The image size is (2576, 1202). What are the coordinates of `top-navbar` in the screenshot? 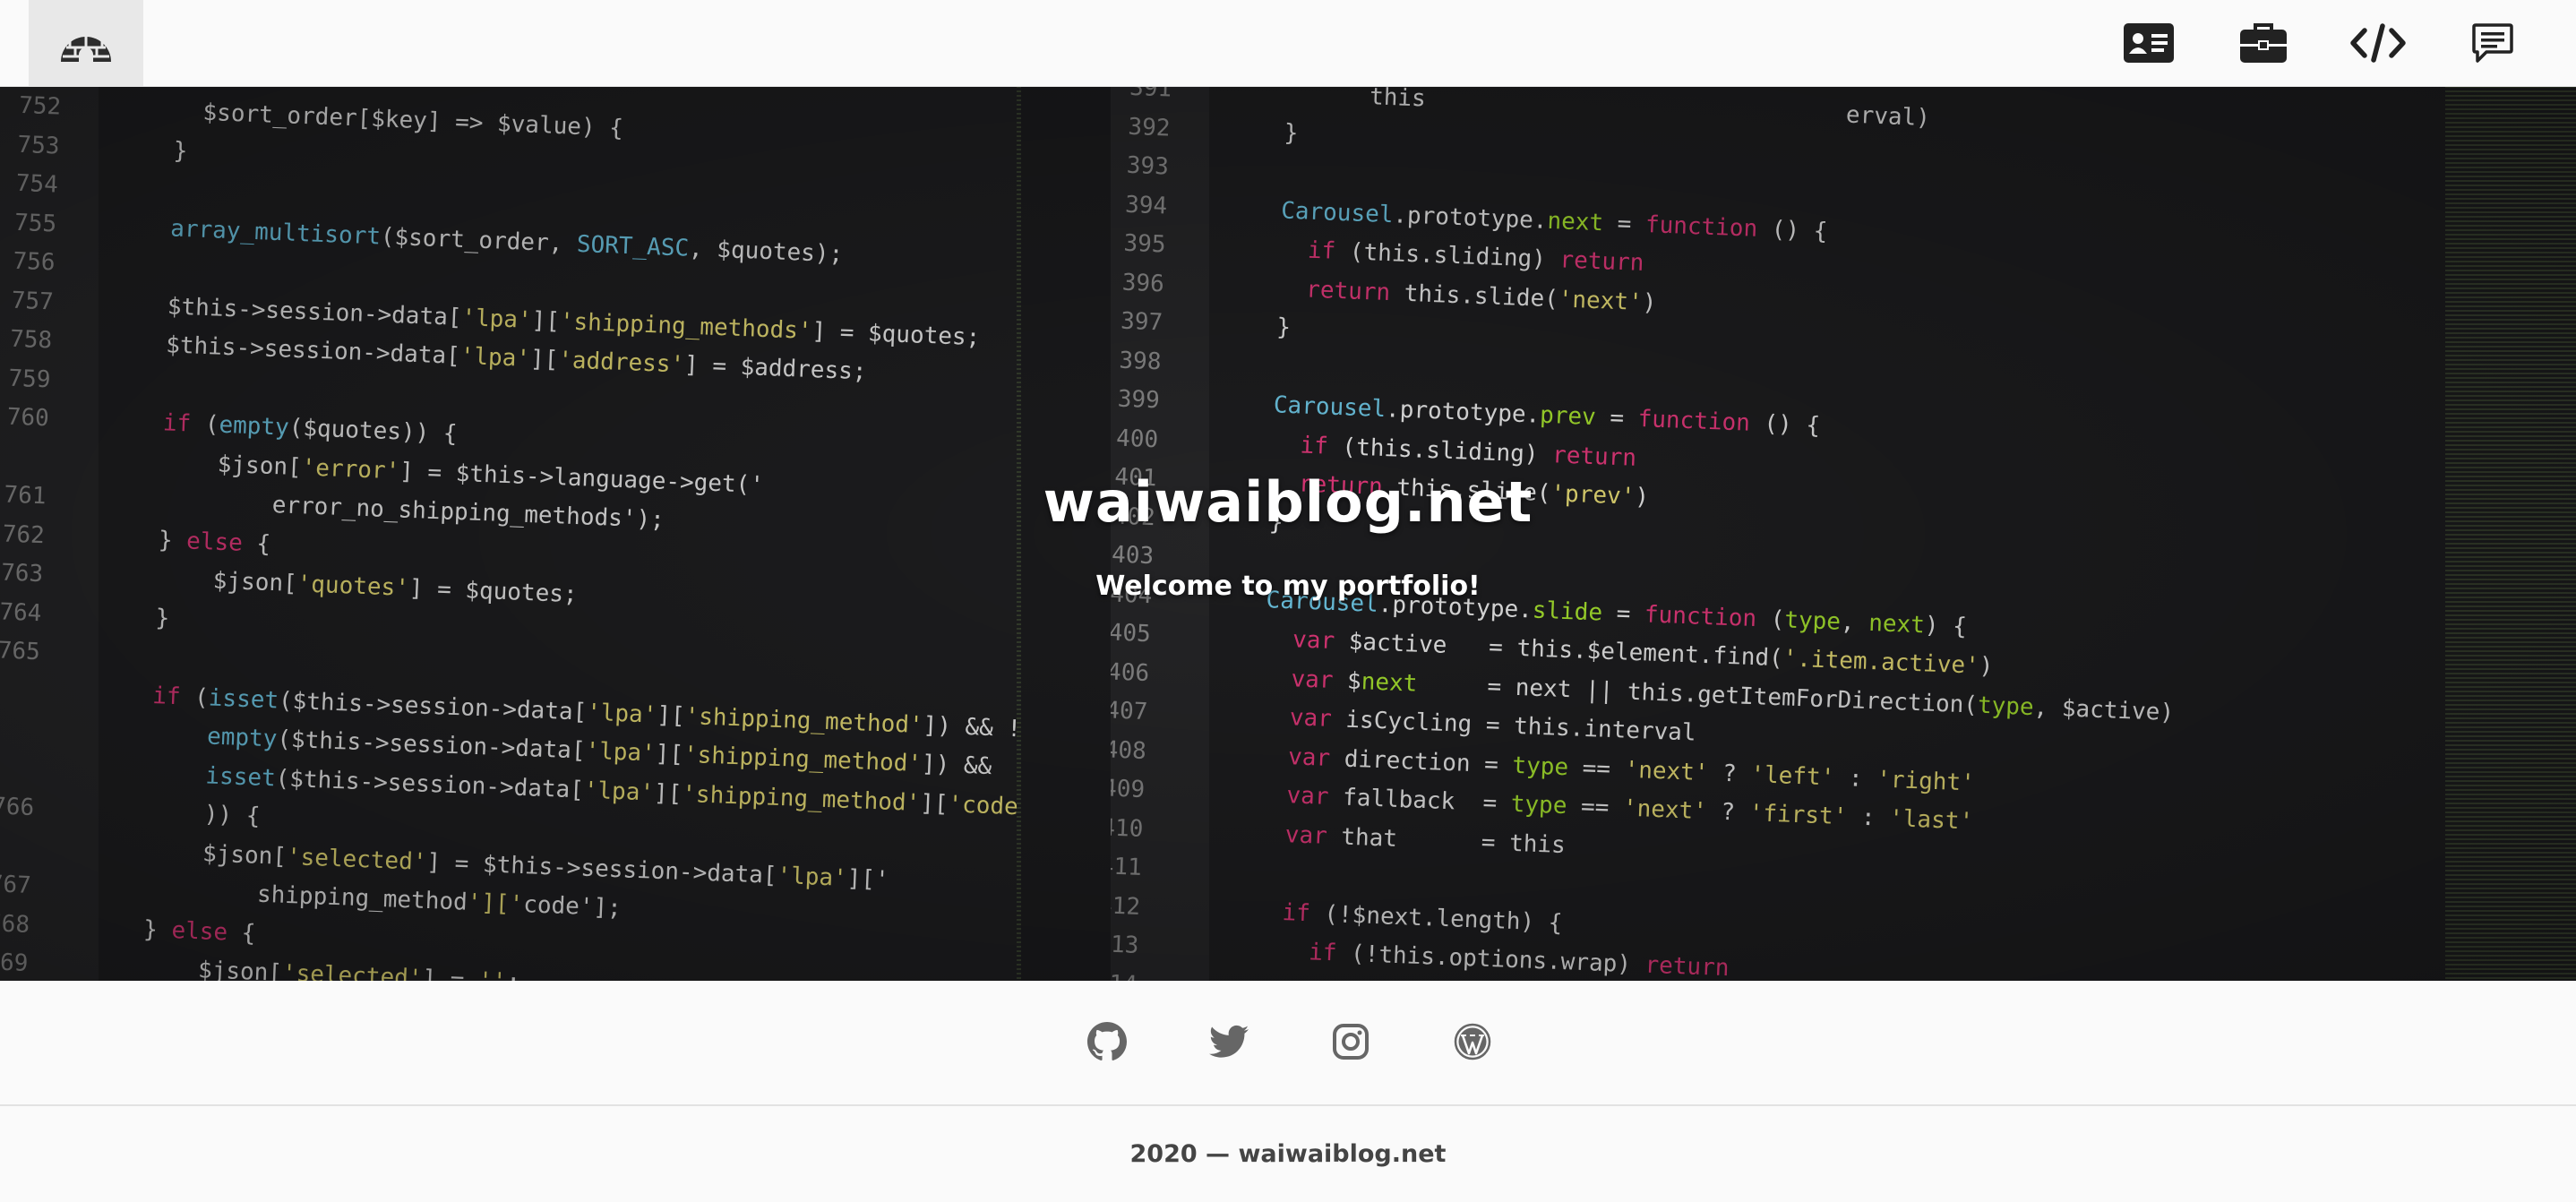 It's located at (1288, 43).